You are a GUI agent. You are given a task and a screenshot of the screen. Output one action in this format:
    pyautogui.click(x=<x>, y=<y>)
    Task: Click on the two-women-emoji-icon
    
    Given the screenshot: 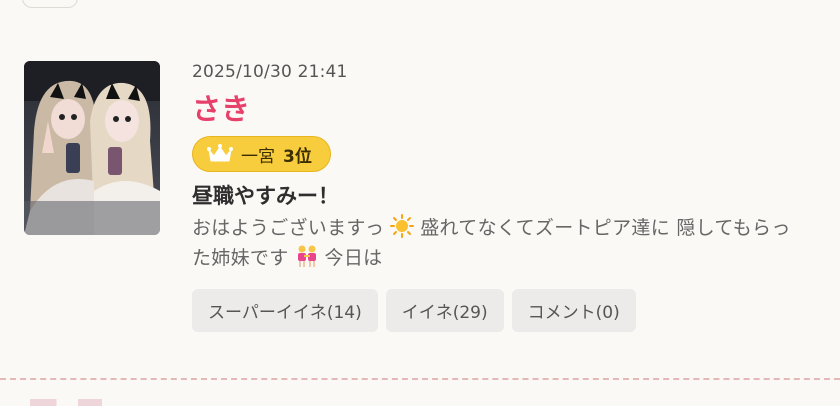 What is the action you would take?
    pyautogui.click(x=306, y=256)
    